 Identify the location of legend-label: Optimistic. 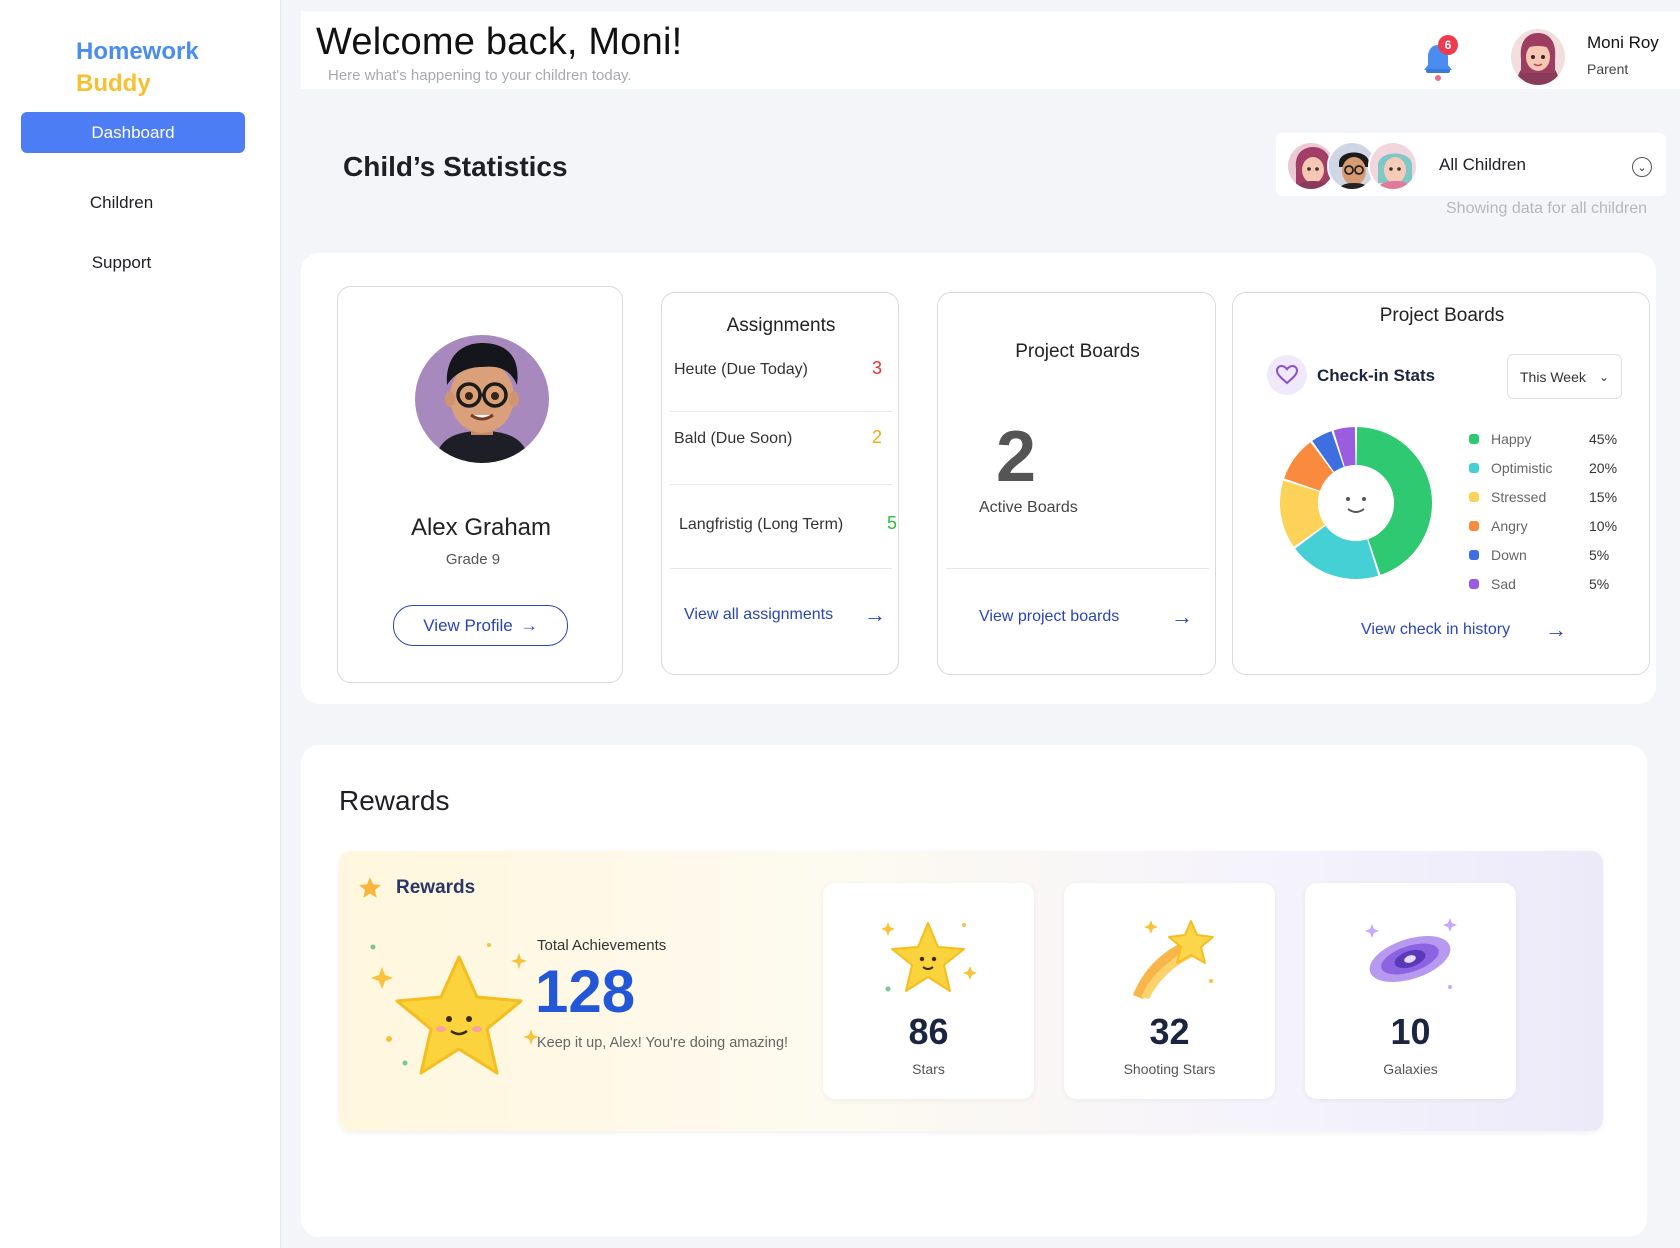
(1522, 468).